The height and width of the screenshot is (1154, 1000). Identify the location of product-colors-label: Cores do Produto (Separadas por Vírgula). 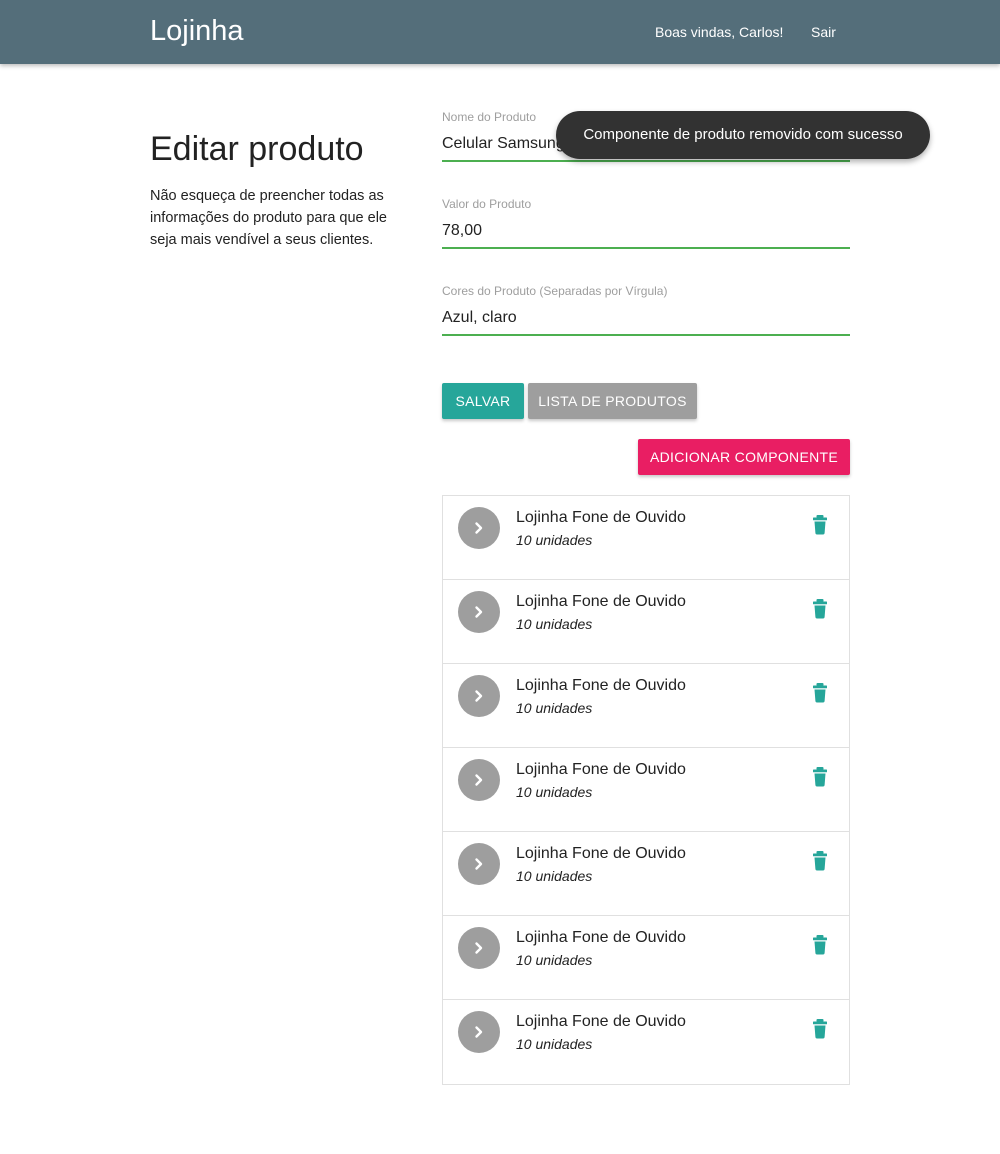
(555, 291).